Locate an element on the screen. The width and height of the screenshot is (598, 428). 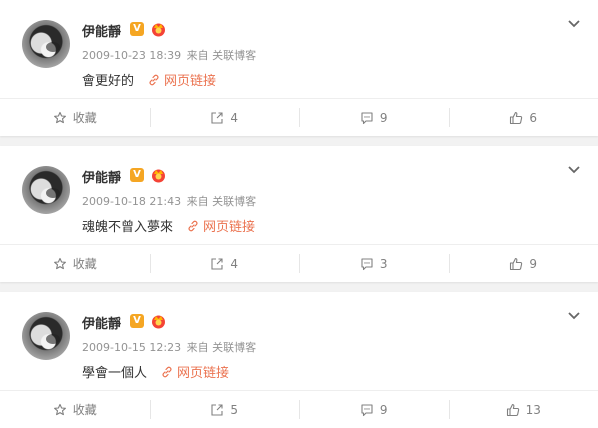
like-button: 9 is located at coordinates (523, 263).